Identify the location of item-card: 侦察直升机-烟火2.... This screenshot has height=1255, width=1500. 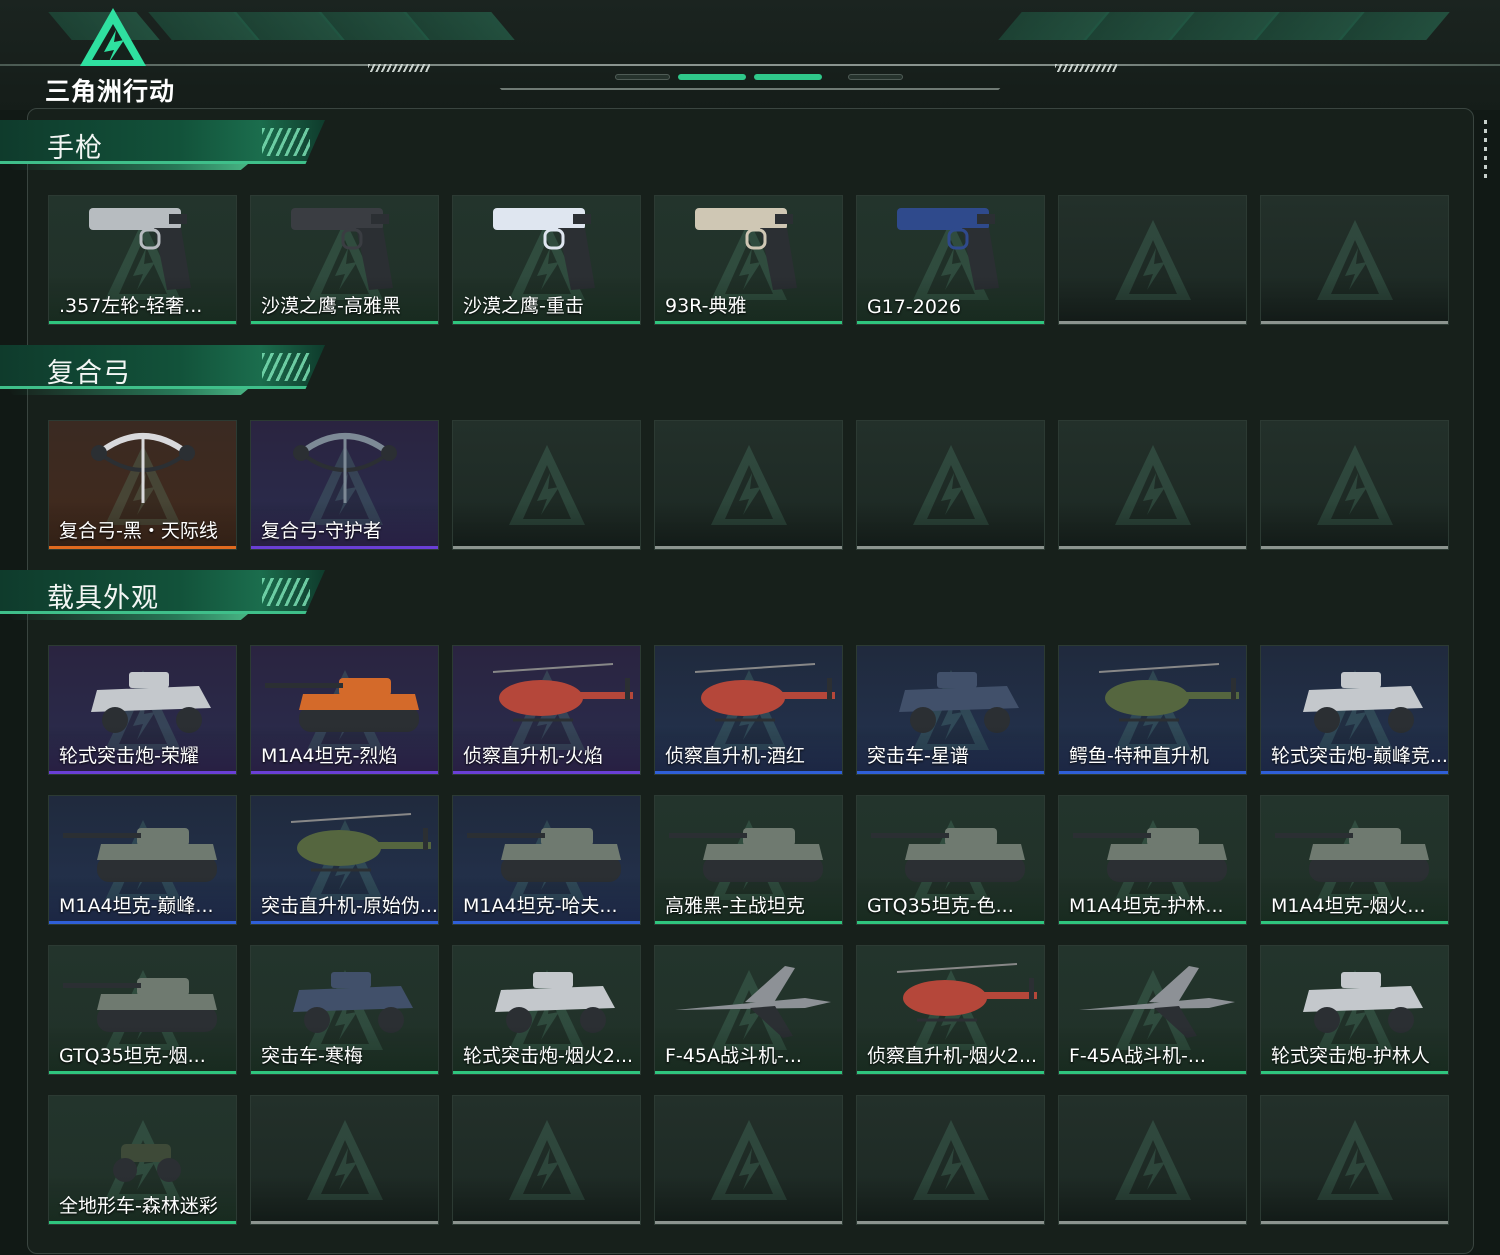
(950, 1010).